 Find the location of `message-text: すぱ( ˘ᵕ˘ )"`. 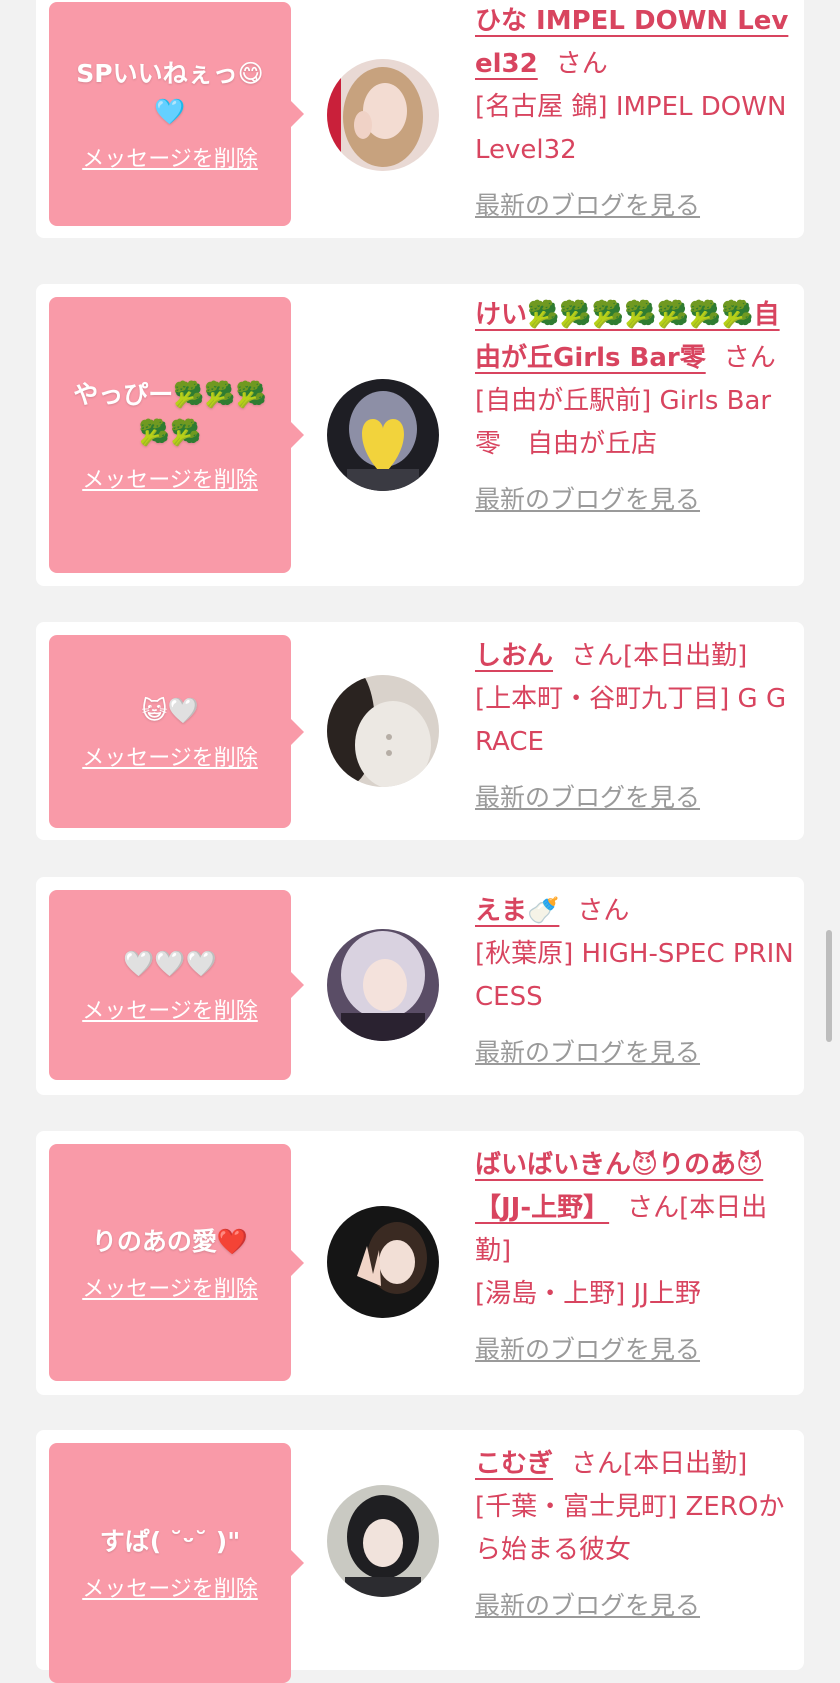

message-text: すぱ( ˘ᵕ˘ )" is located at coordinates (170, 1541).